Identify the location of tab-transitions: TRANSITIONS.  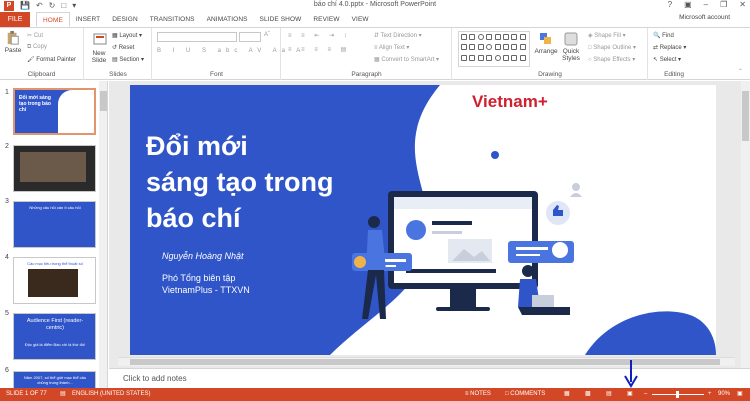
(172, 19).